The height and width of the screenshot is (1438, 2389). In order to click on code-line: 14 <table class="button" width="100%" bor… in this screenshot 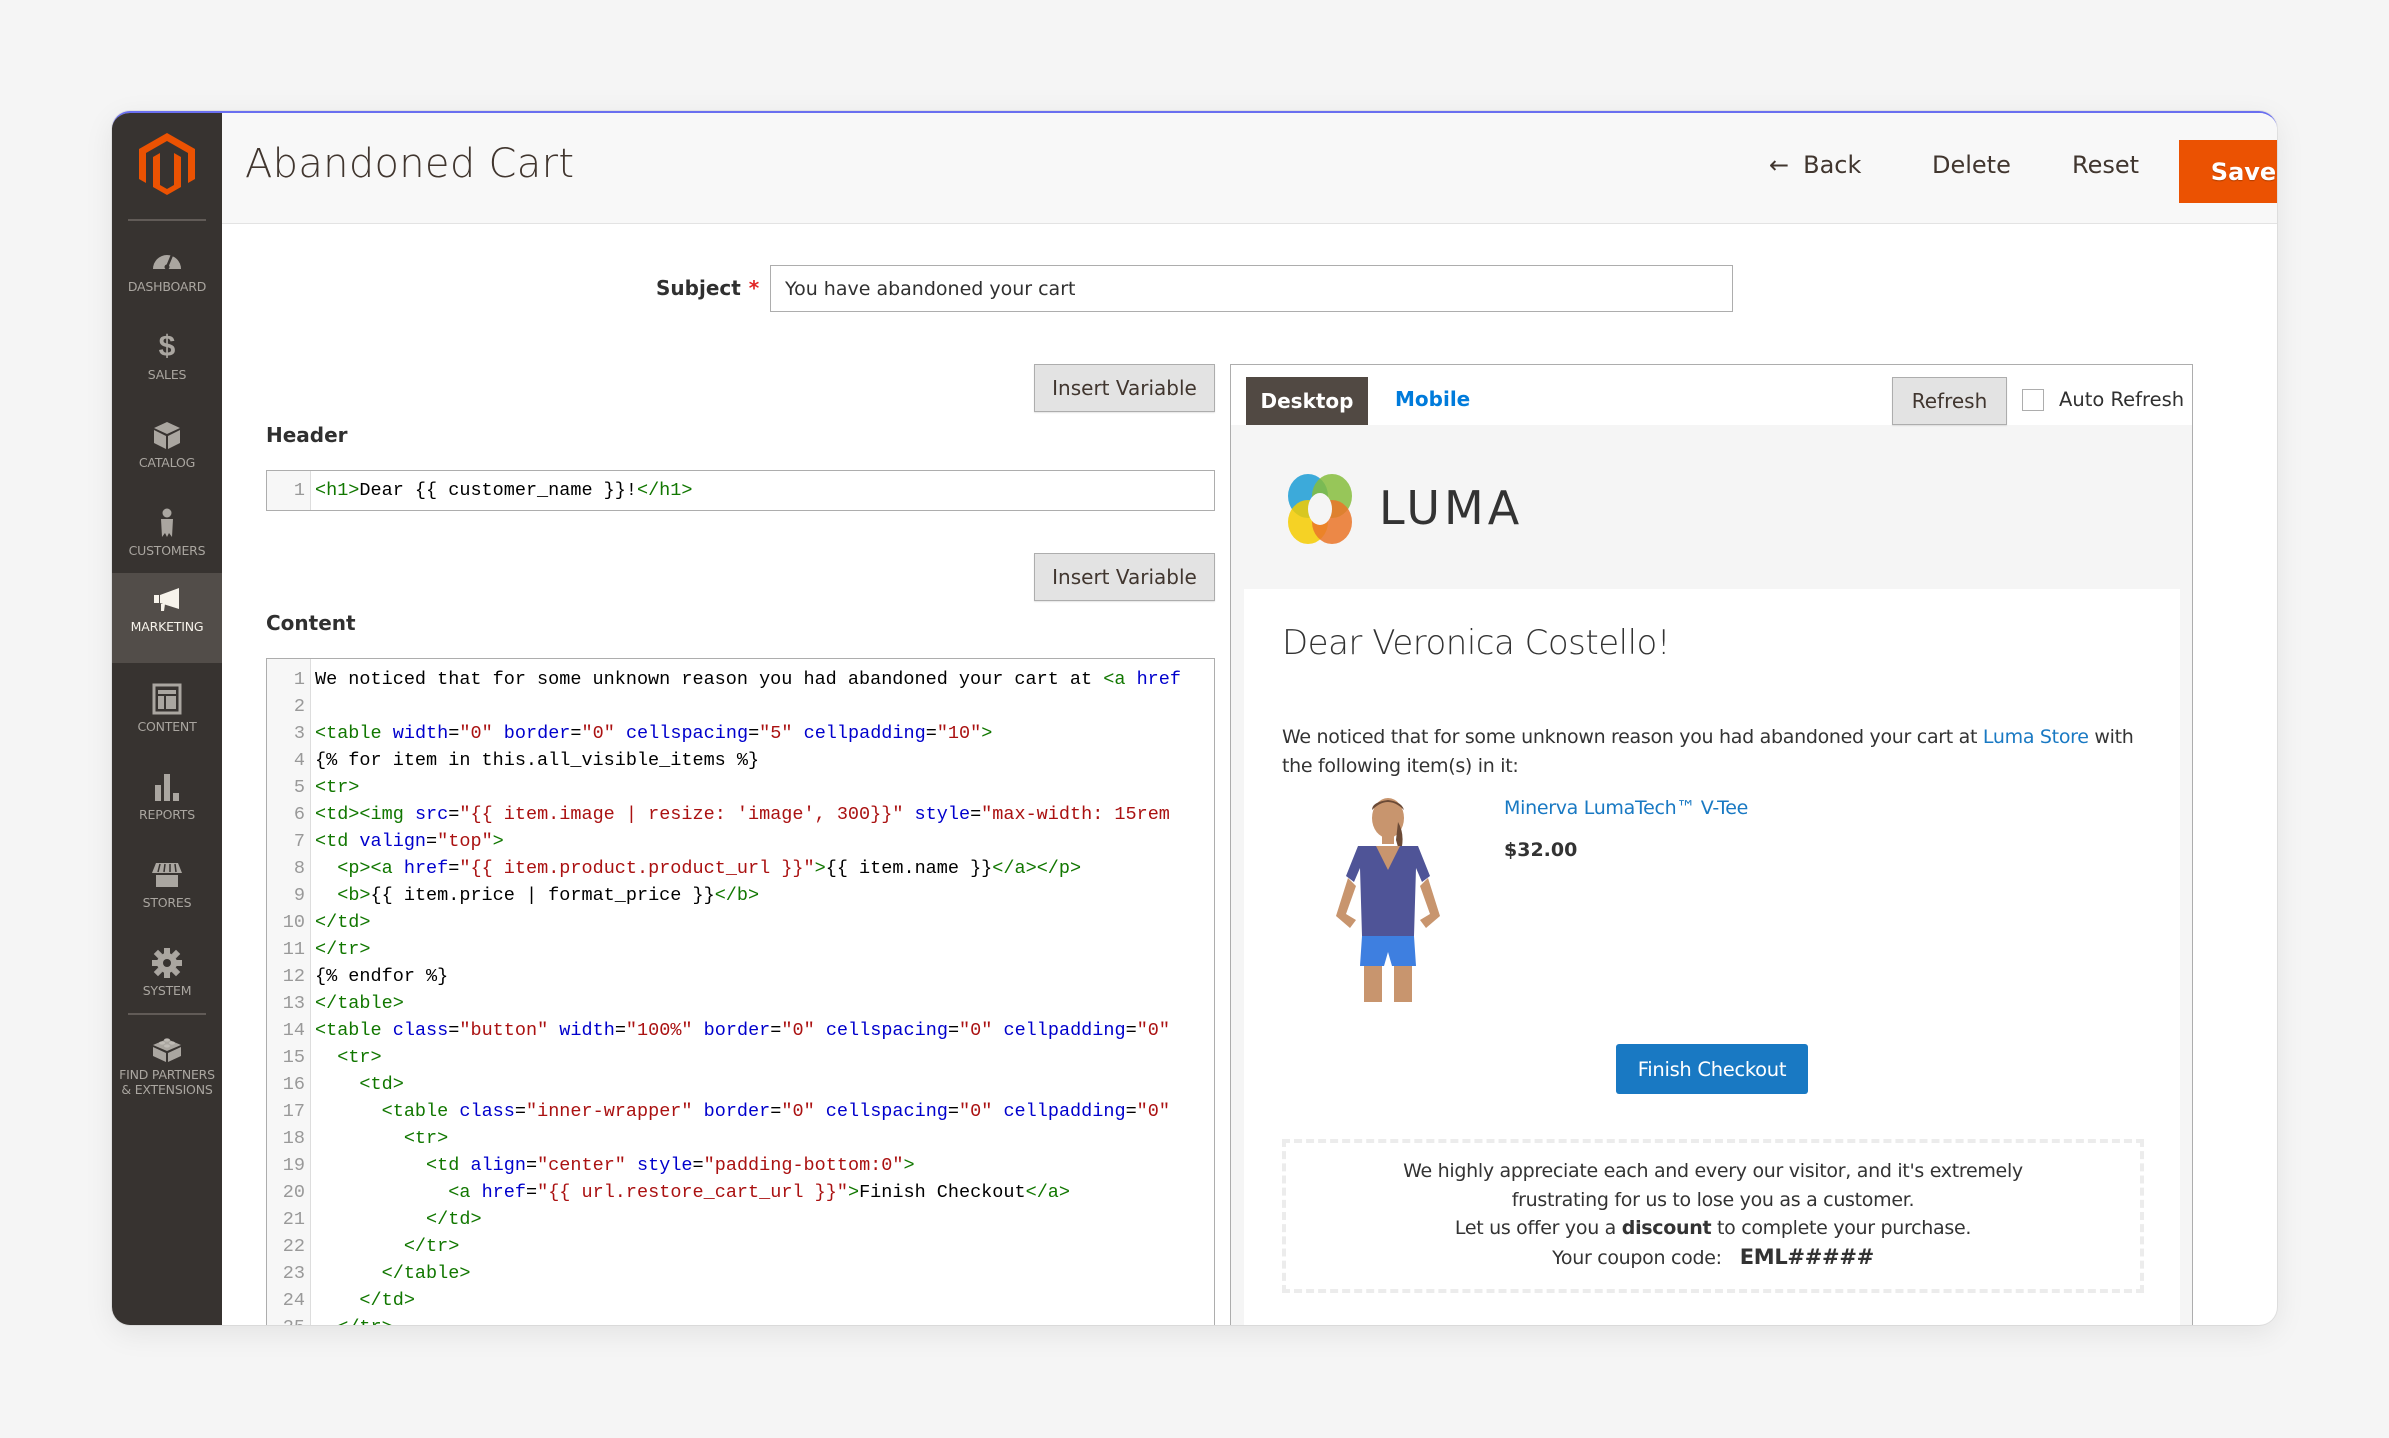, I will do `click(740, 1030)`.